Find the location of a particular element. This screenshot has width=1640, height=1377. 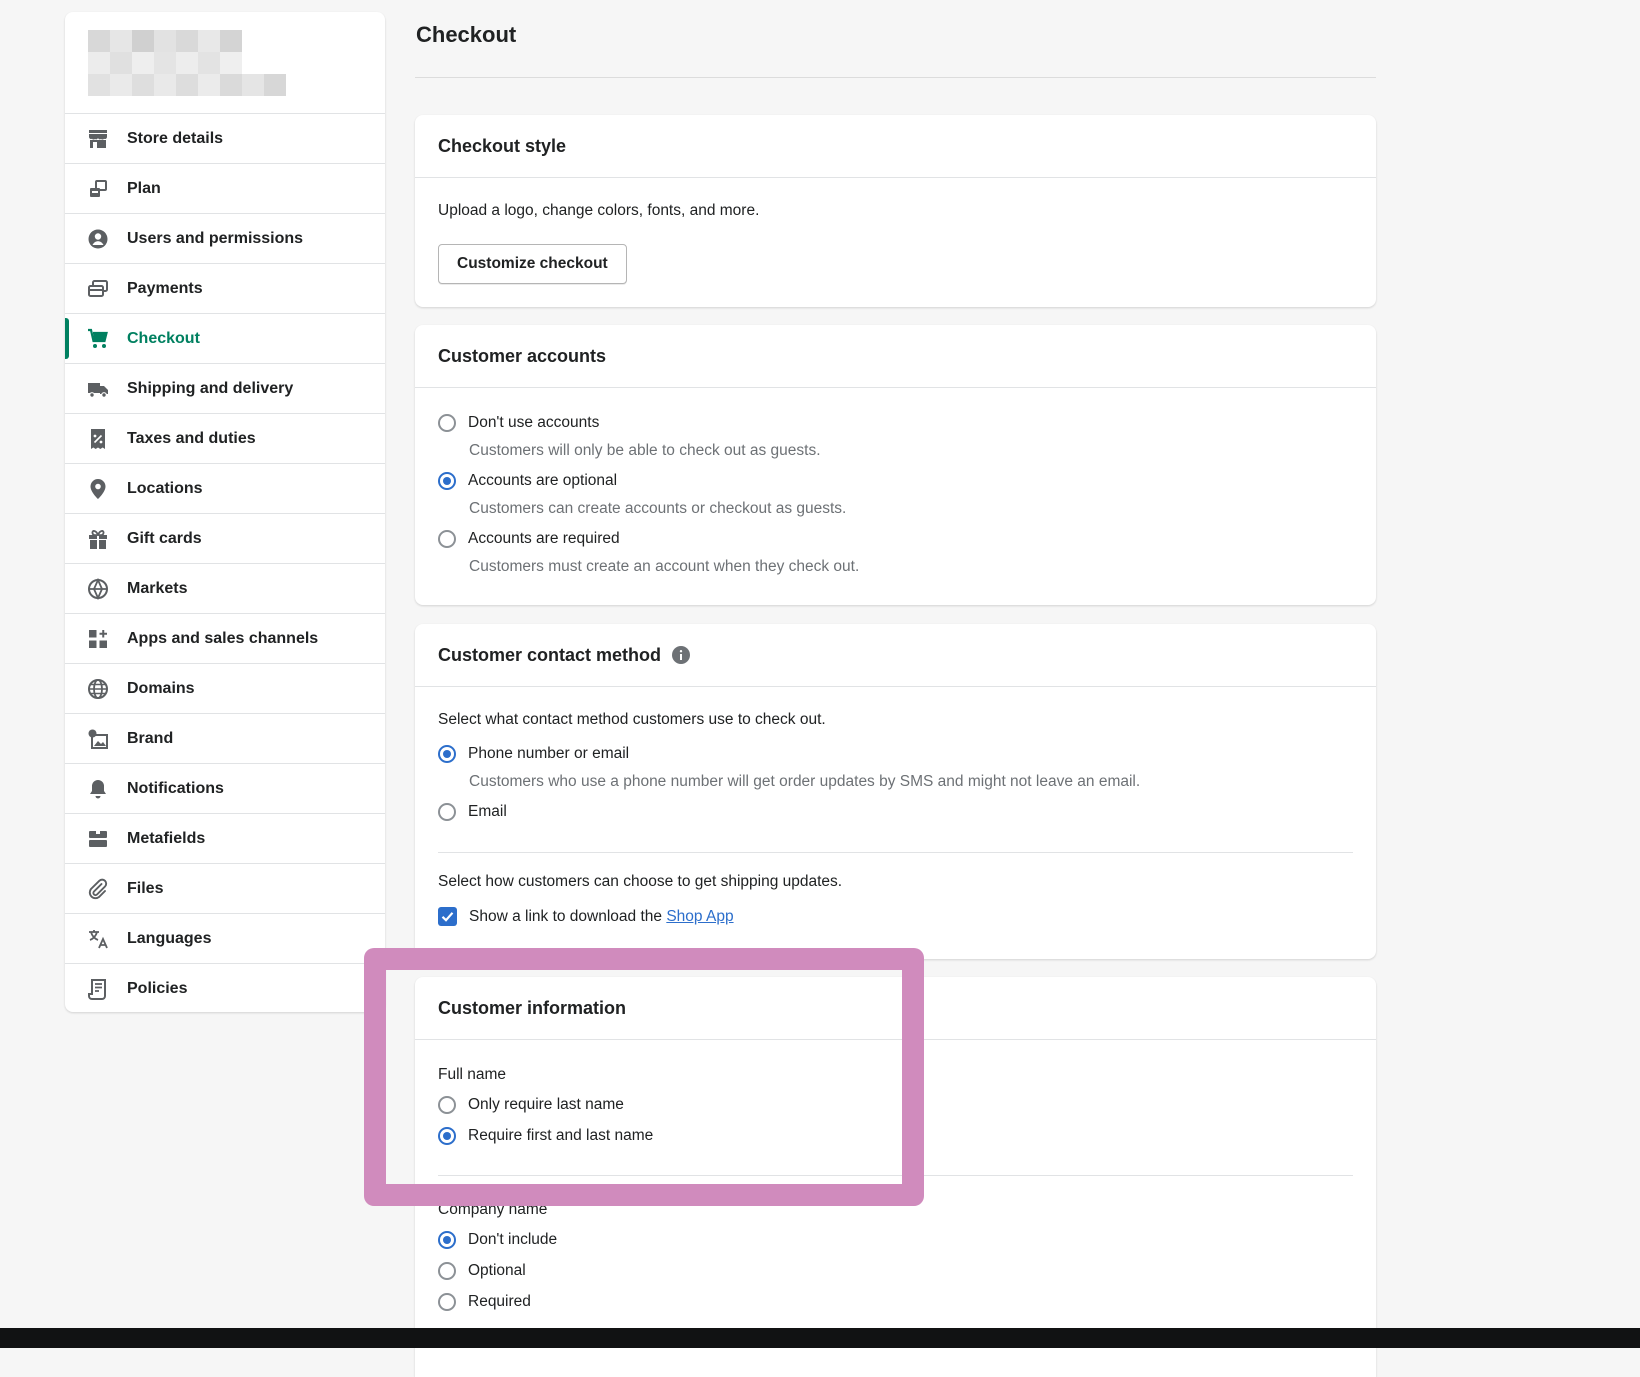

payments-icon is located at coordinates (98, 289).